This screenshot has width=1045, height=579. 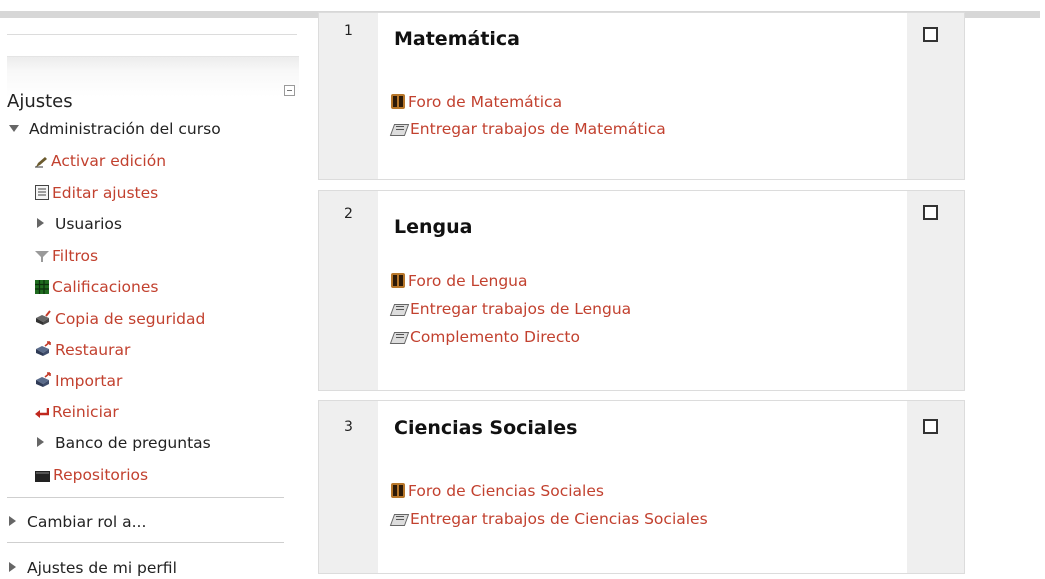 What do you see at coordinates (457, 39) in the screenshot?
I see `section-title: Matemática` at bounding box center [457, 39].